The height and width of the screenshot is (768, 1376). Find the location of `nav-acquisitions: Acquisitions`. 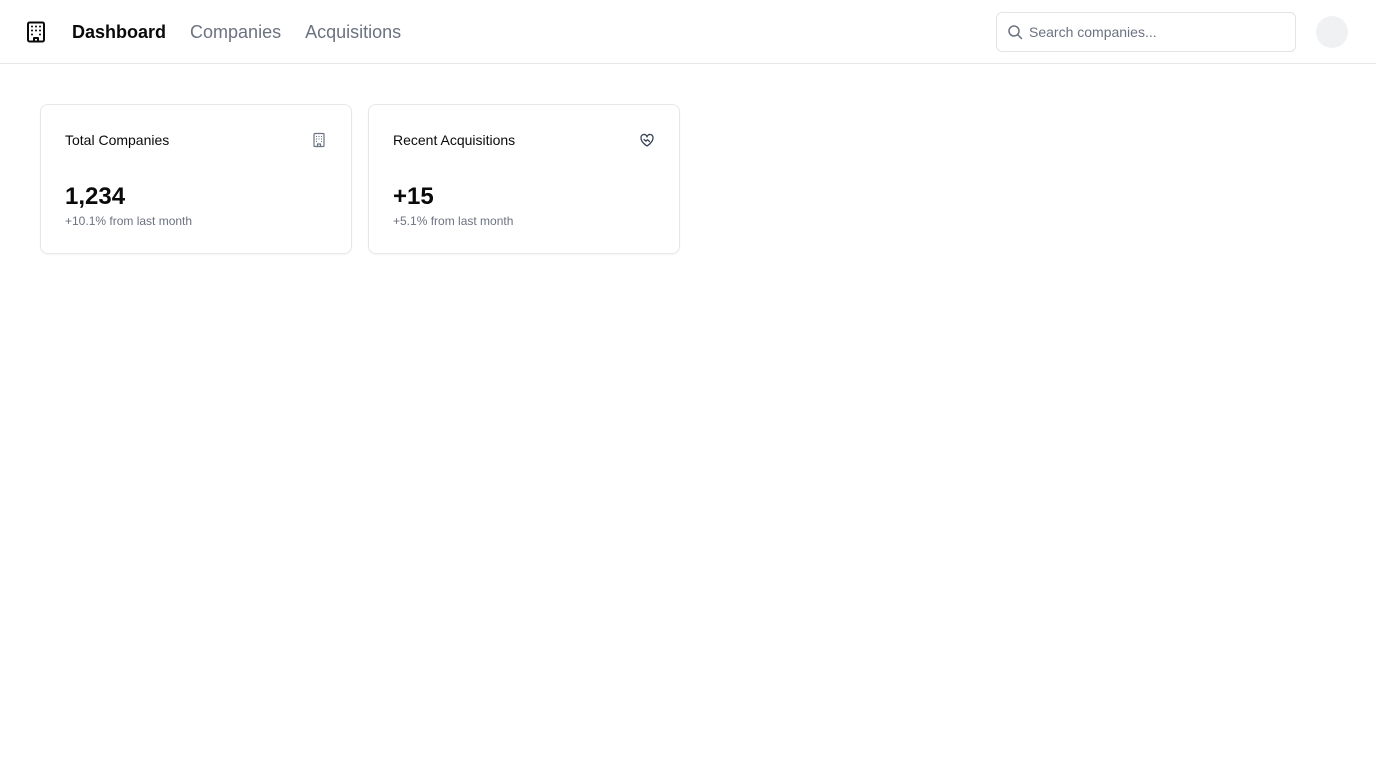

nav-acquisitions: Acquisitions is located at coordinates (353, 32).